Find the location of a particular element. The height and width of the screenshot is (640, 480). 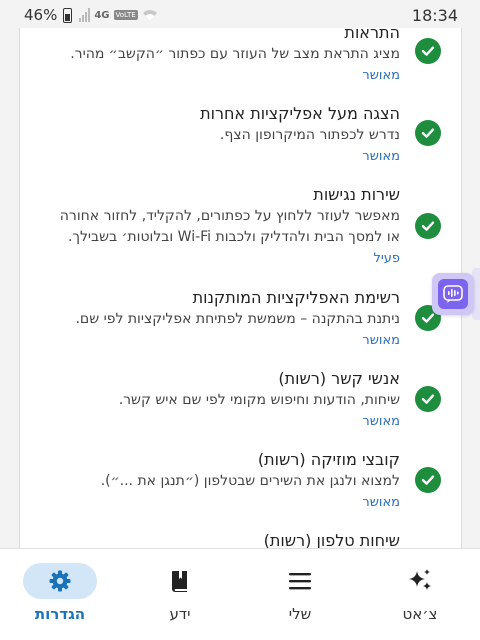

nav-settings-pill is located at coordinates (60, 581).